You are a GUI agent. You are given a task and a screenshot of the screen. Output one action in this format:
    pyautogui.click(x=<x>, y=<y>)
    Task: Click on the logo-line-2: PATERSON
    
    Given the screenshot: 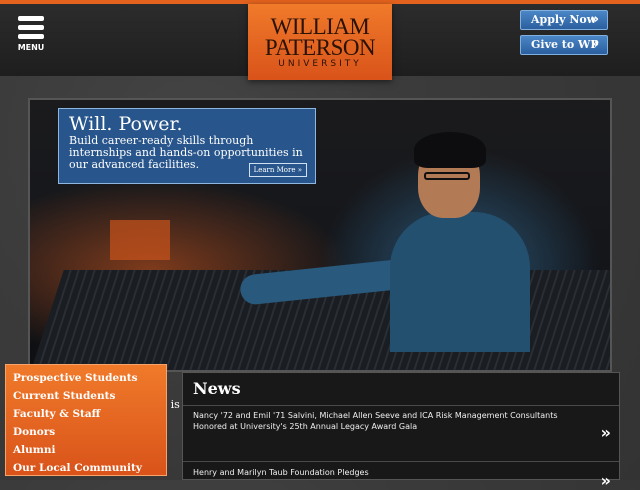 What is the action you would take?
    pyautogui.click(x=320, y=47)
    